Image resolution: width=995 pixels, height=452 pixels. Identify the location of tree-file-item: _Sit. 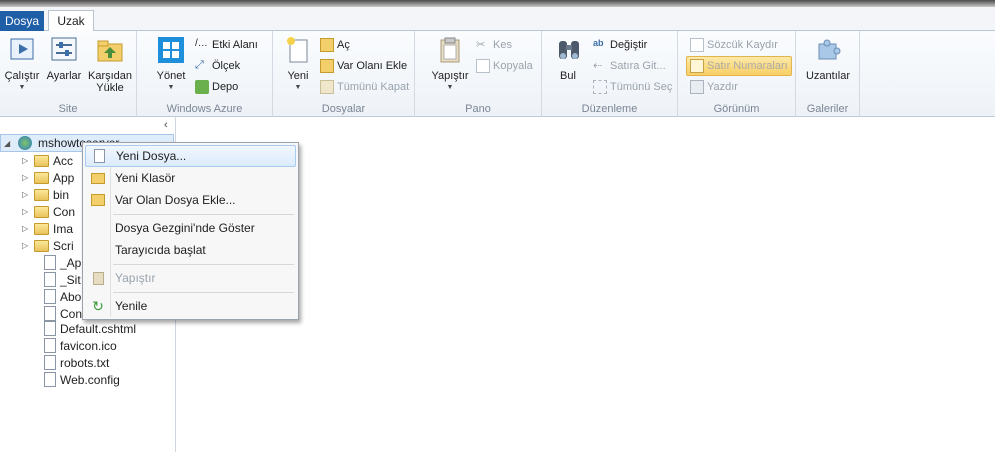
(62, 279).